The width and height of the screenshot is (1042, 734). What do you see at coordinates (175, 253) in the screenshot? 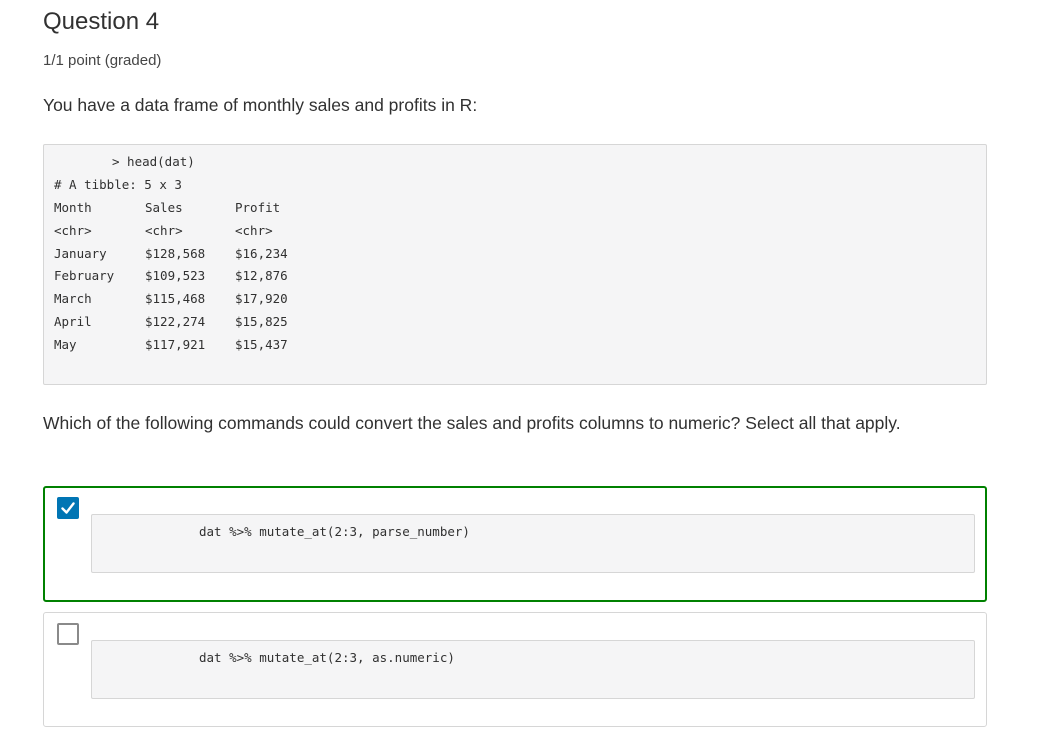
I see `table-cell: $128,568` at bounding box center [175, 253].